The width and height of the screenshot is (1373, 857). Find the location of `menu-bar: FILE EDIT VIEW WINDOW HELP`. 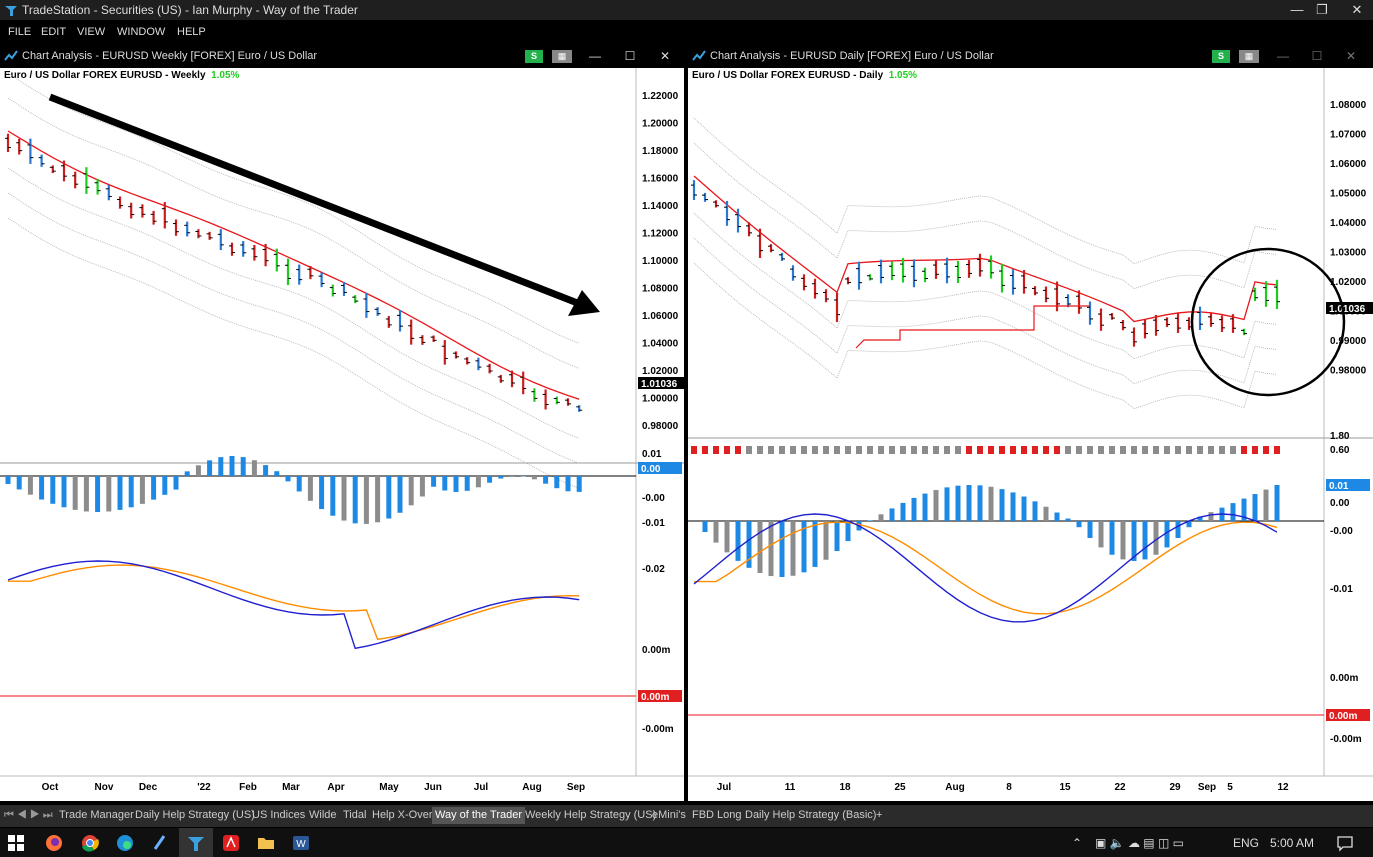

menu-bar: FILE EDIT VIEW WINDOW HELP is located at coordinates (686, 32).